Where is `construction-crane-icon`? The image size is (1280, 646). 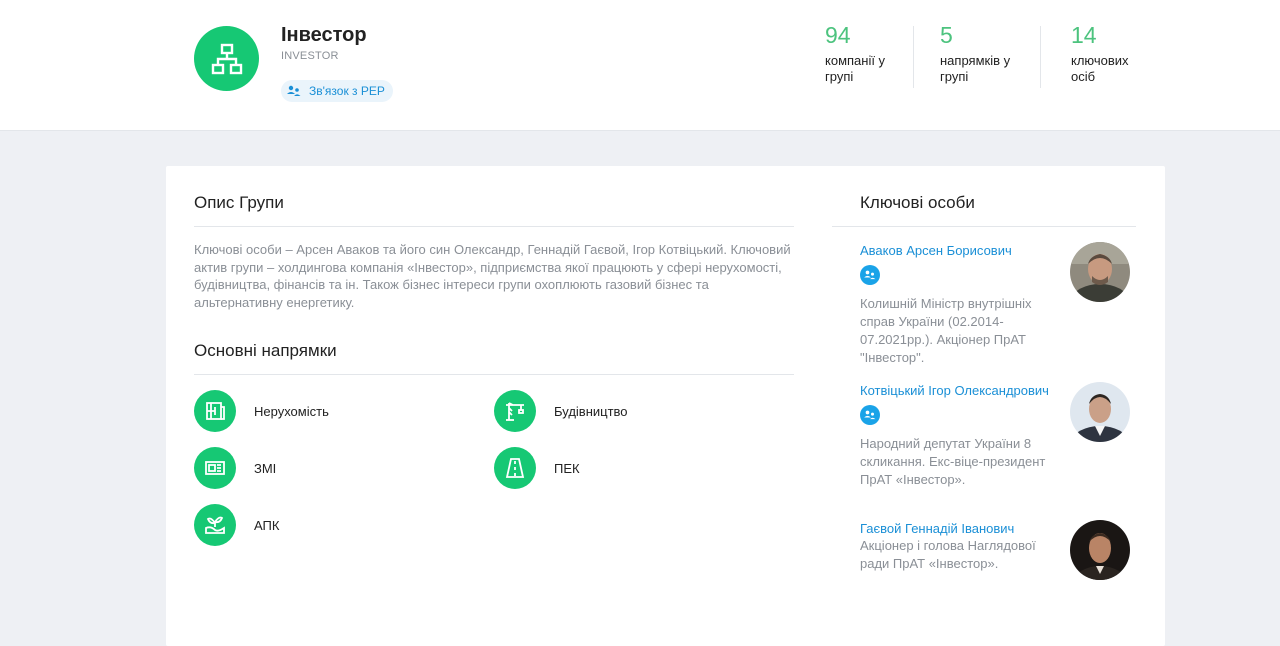
construction-crane-icon is located at coordinates (515, 411).